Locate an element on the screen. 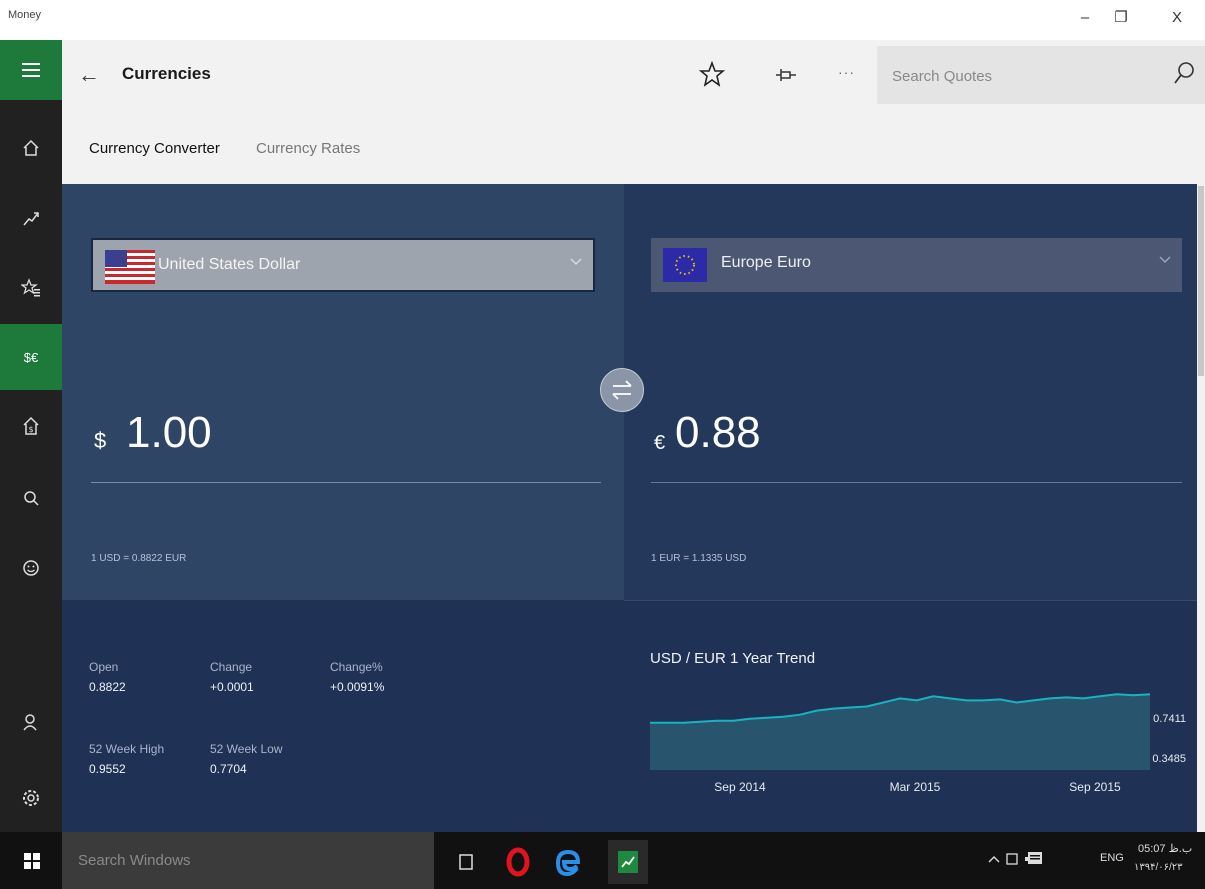  trend-chart: 0.7411 0.3485 Sep 2014 Mar 2015 Sep 2015 is located at coordinates (918, 745).